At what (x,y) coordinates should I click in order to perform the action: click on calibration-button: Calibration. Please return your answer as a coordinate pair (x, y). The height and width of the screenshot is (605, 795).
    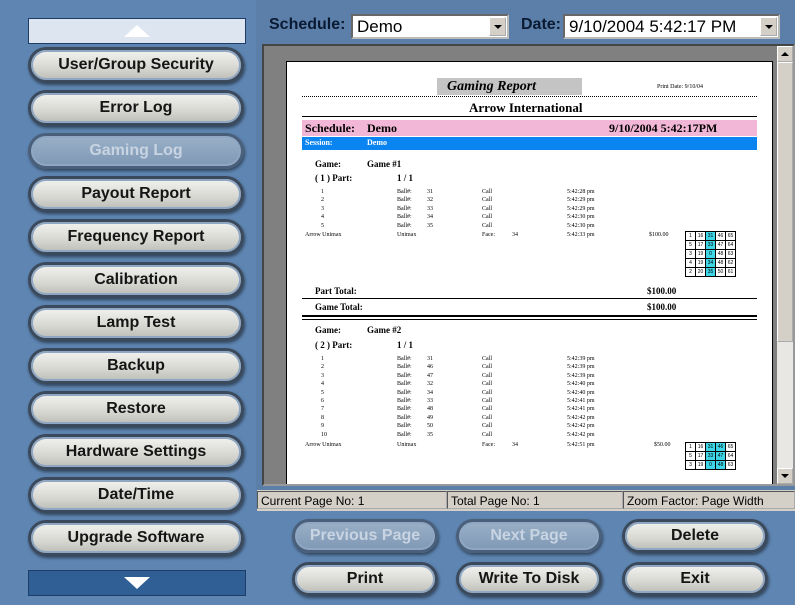
    Looking at the image, I should click on (136, 280).